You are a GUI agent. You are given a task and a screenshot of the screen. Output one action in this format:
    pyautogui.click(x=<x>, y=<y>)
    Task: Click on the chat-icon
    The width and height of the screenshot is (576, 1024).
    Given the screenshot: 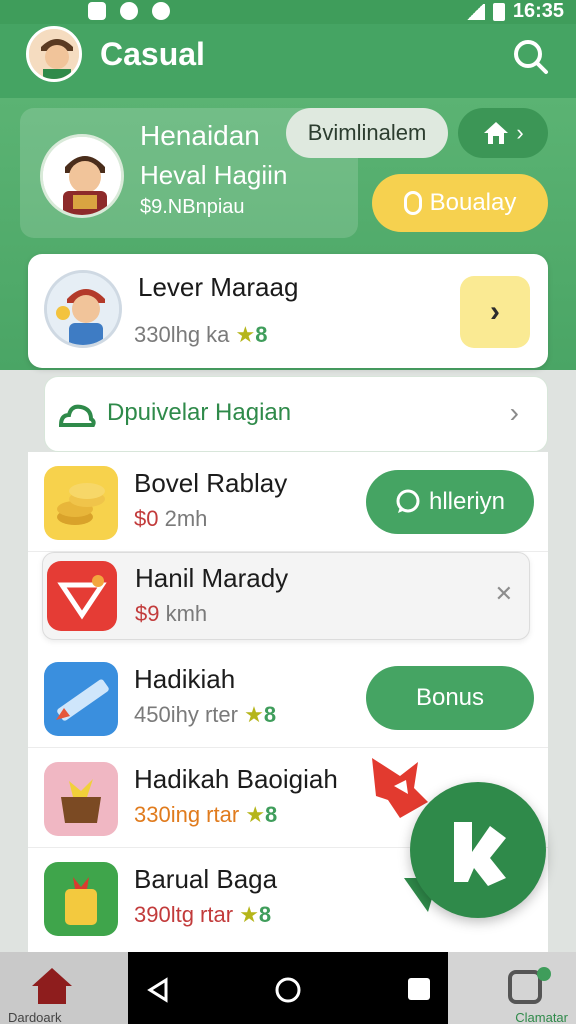 What is the action you would take?
    pyautogui.click(x=408, y=501)
    